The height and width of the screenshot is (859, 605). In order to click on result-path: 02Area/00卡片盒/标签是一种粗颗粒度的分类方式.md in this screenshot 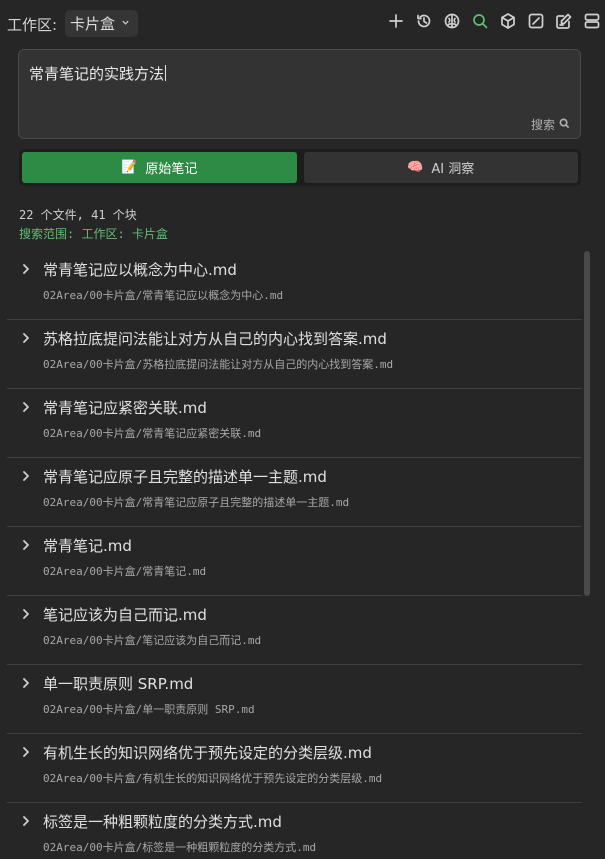, I will do `click(180, 847)`.